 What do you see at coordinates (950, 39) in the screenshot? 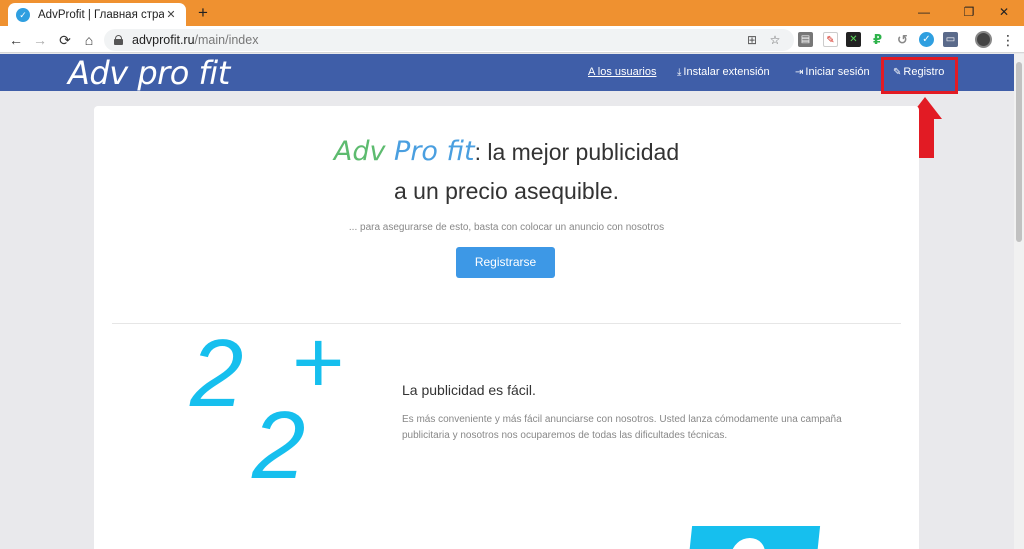
I see `extension-monitor-icon: ▭` at bounding box center [950, 39].